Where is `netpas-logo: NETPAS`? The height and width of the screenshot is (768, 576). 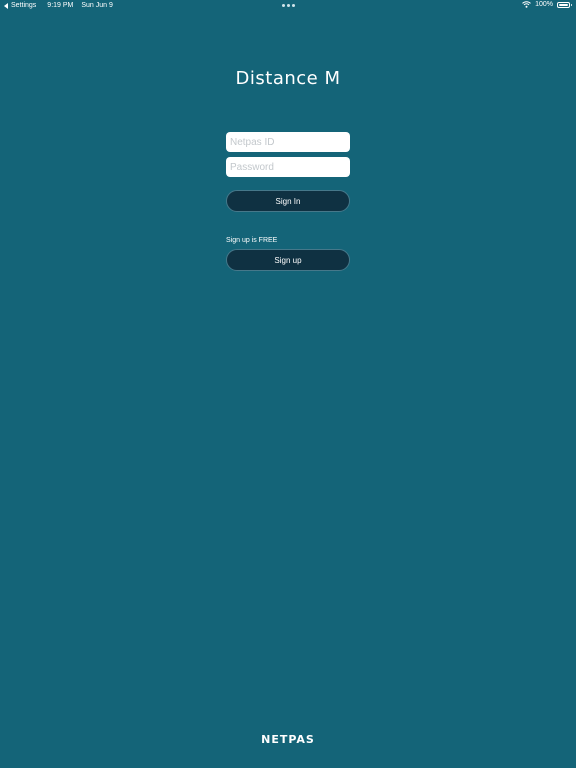
netpas-logo: NETPAS is located at coordinates (288, 739).